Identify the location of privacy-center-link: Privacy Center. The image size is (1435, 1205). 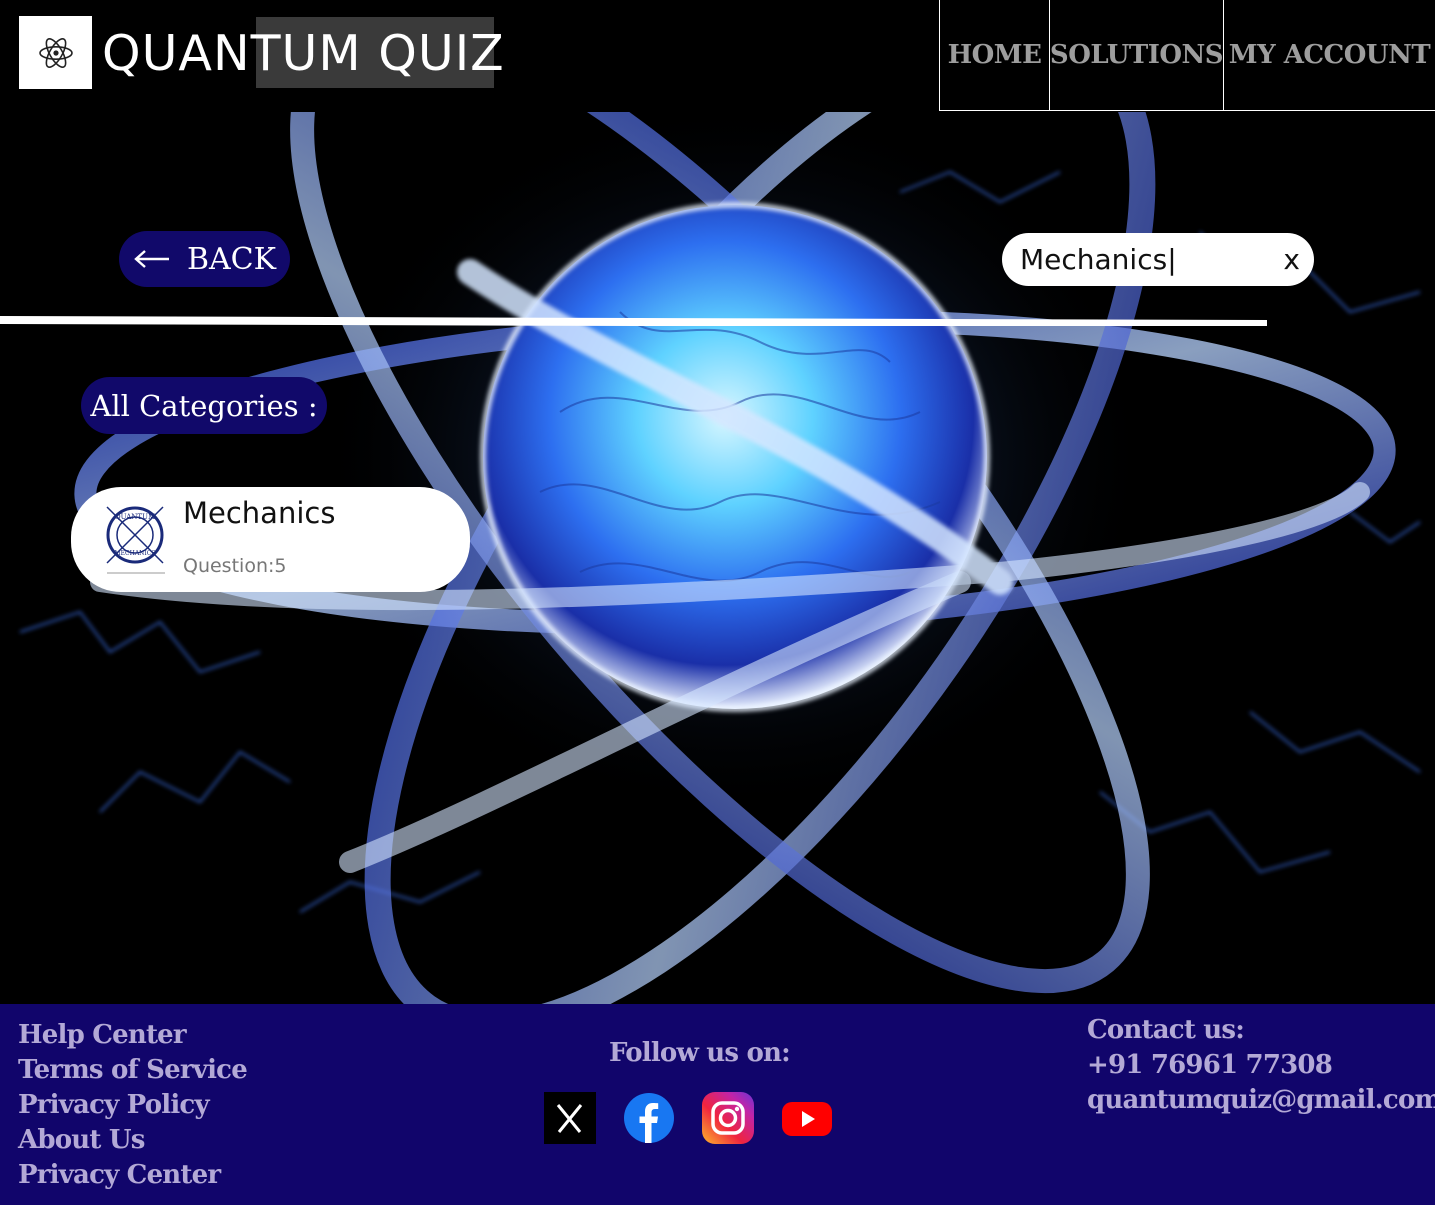
(132, 1175).